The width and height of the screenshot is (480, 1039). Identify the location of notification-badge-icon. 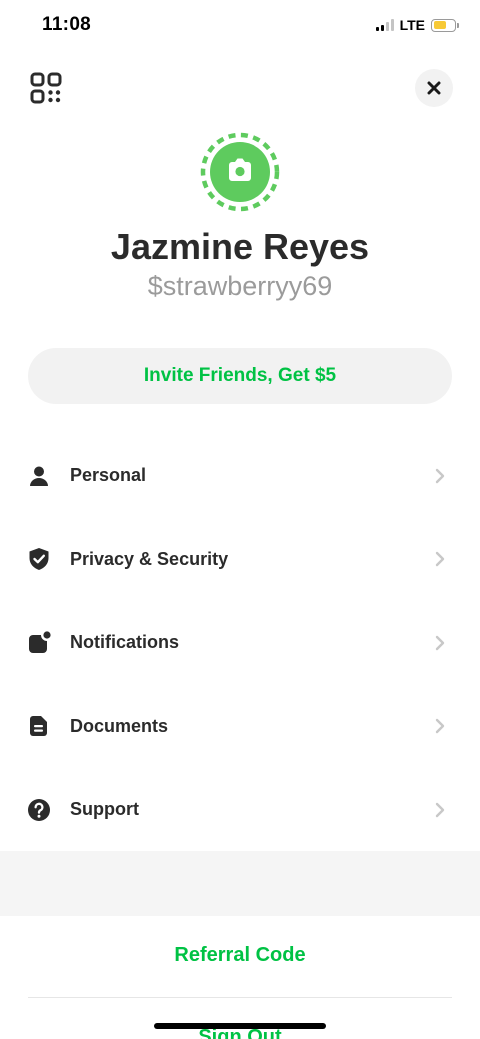
(39, 643).